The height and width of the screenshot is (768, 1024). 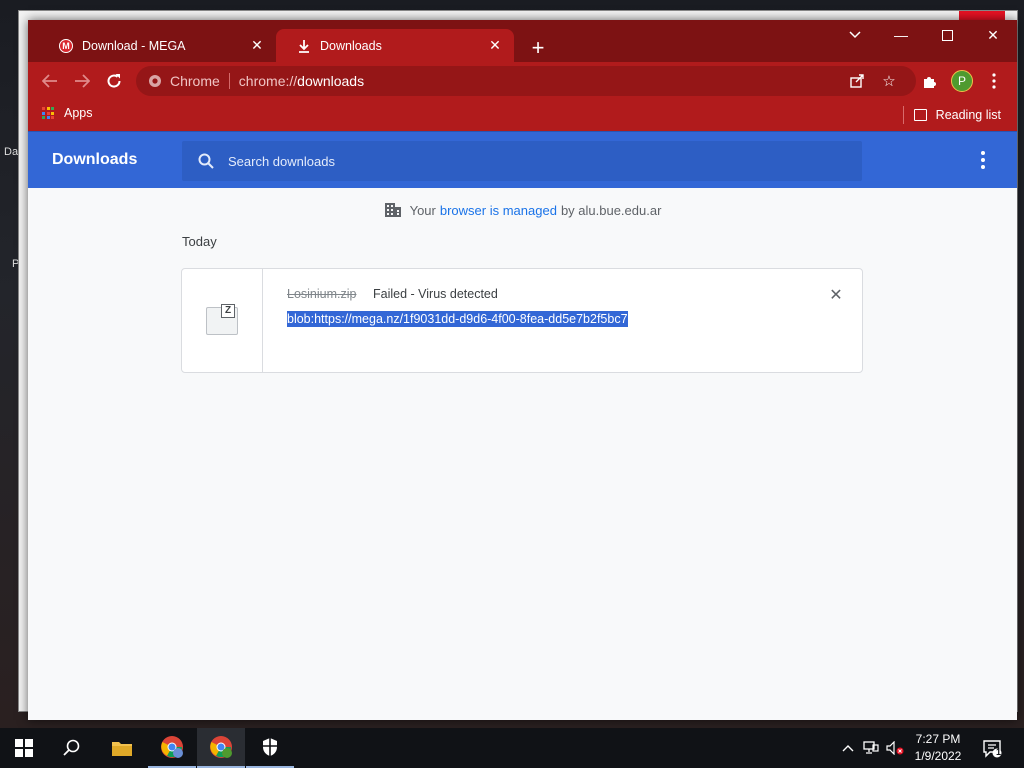 I want to click on menu-button, so click(x=994, y=81).